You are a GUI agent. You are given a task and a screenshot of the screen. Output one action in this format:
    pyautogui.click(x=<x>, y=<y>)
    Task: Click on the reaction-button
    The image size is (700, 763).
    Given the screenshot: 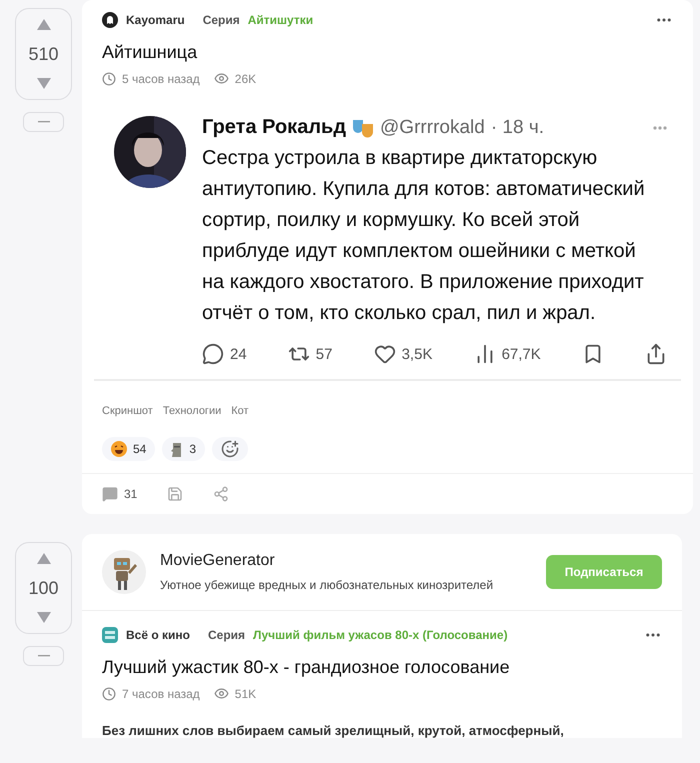 What is the action you would take?
    pyautogui.click(x=230, y=449)
    